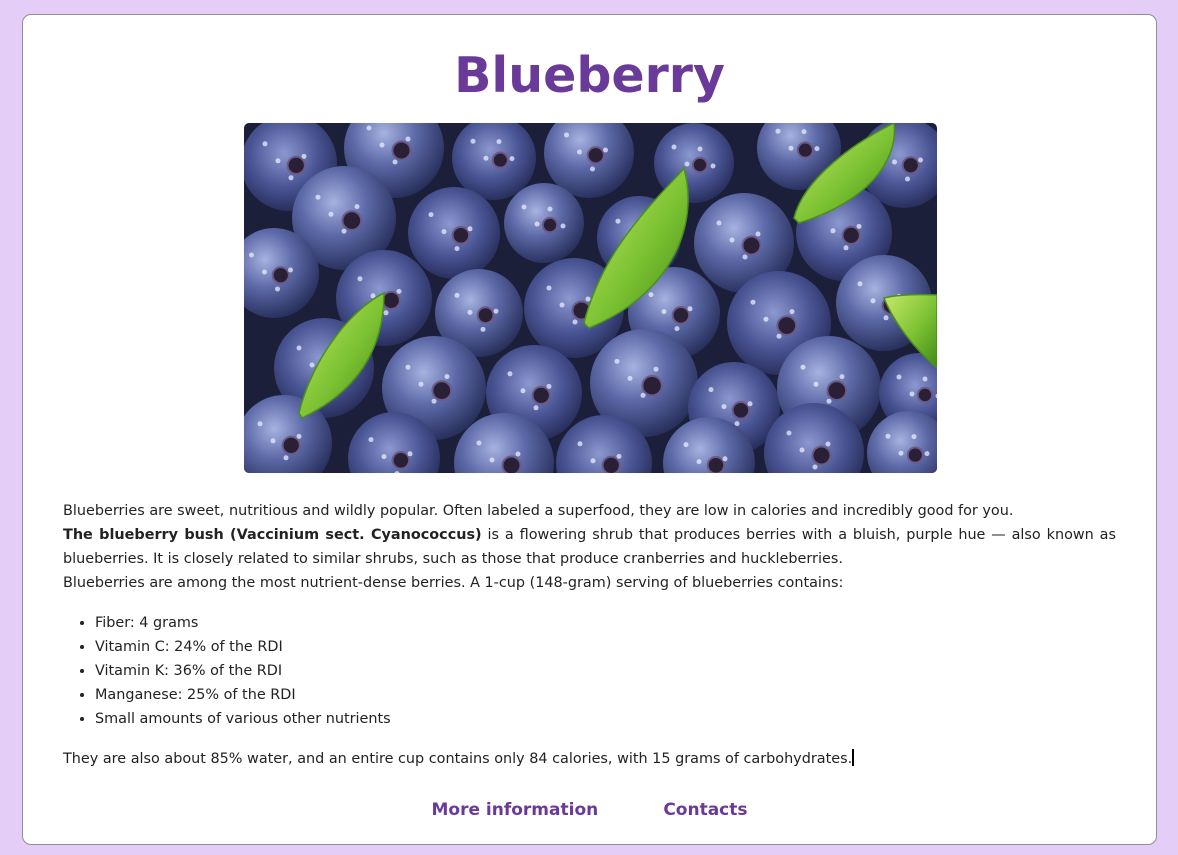 This screenshot has width=1178, height=855. Describe the element at coordinates (514, 810) in the screenshot. I see `more-information-link: More information` at that location.